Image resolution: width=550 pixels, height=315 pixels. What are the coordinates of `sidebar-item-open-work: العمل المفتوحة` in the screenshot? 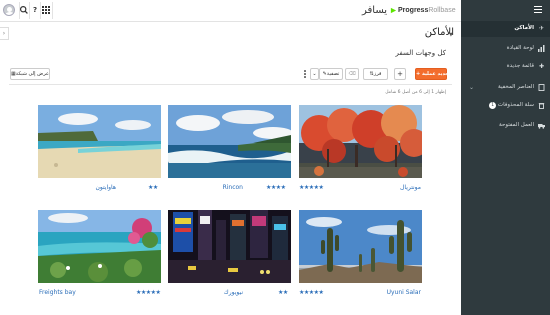 It's located at (505, 126).